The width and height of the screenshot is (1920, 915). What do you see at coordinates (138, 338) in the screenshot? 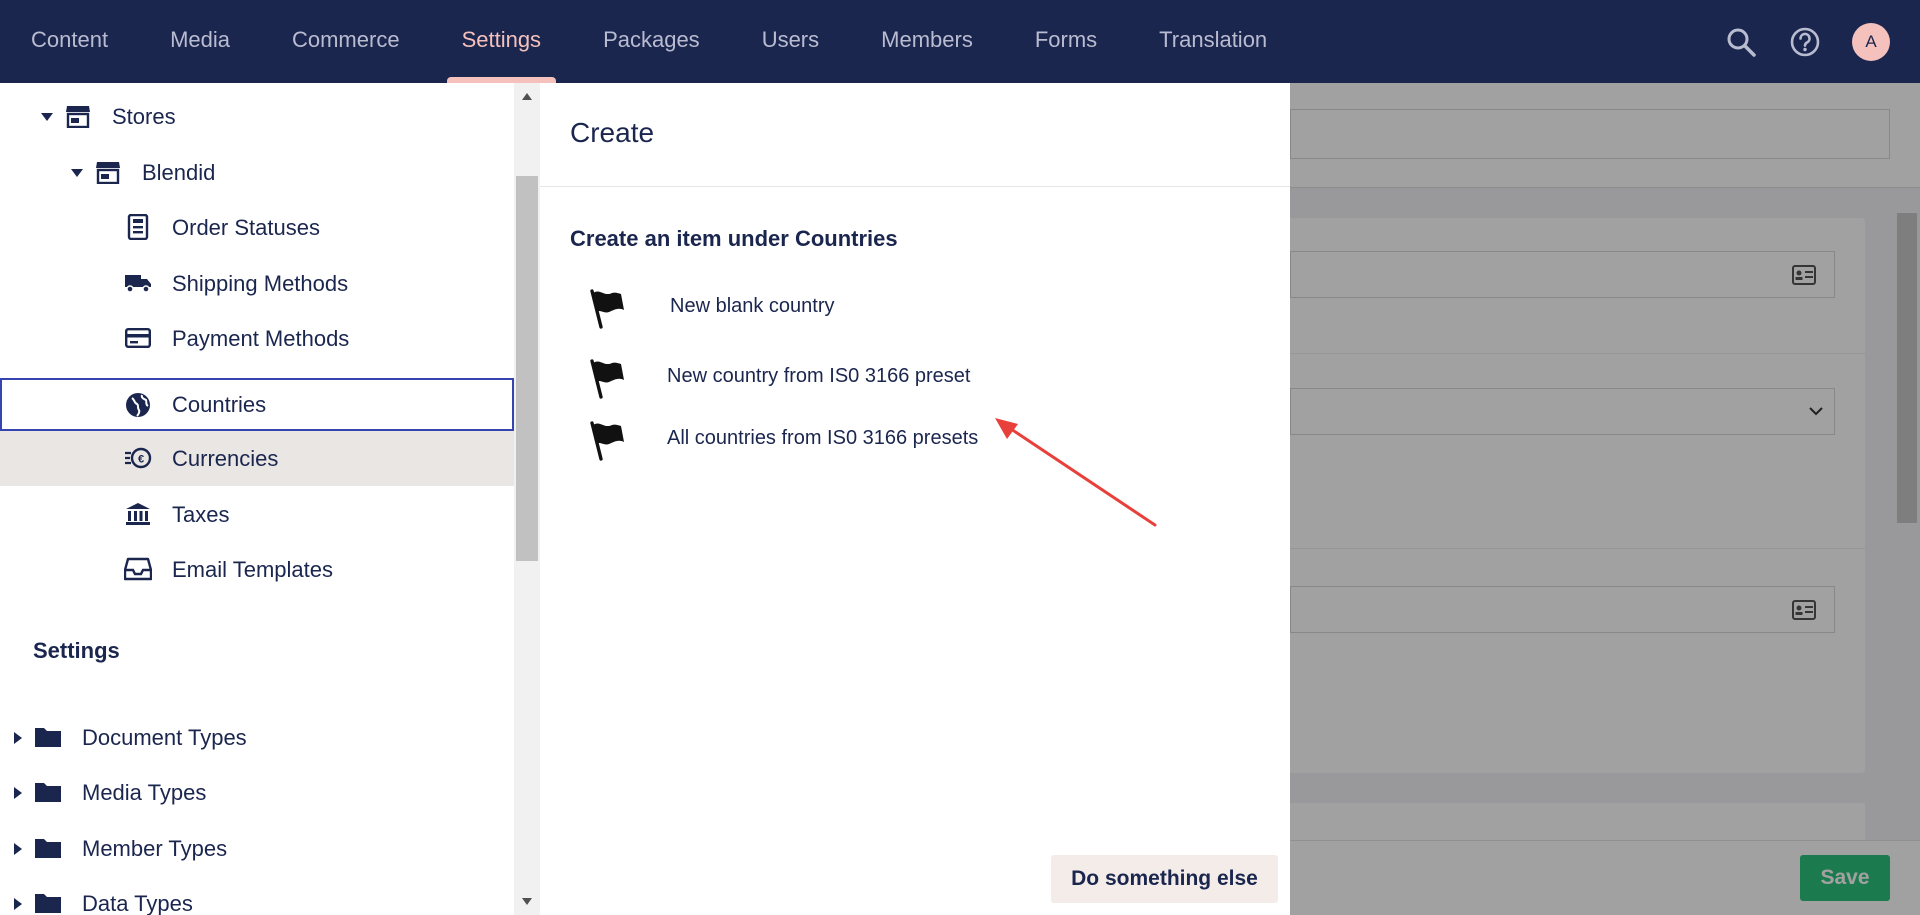
I see `credit-card-icon` at bounding box center [138, 338].